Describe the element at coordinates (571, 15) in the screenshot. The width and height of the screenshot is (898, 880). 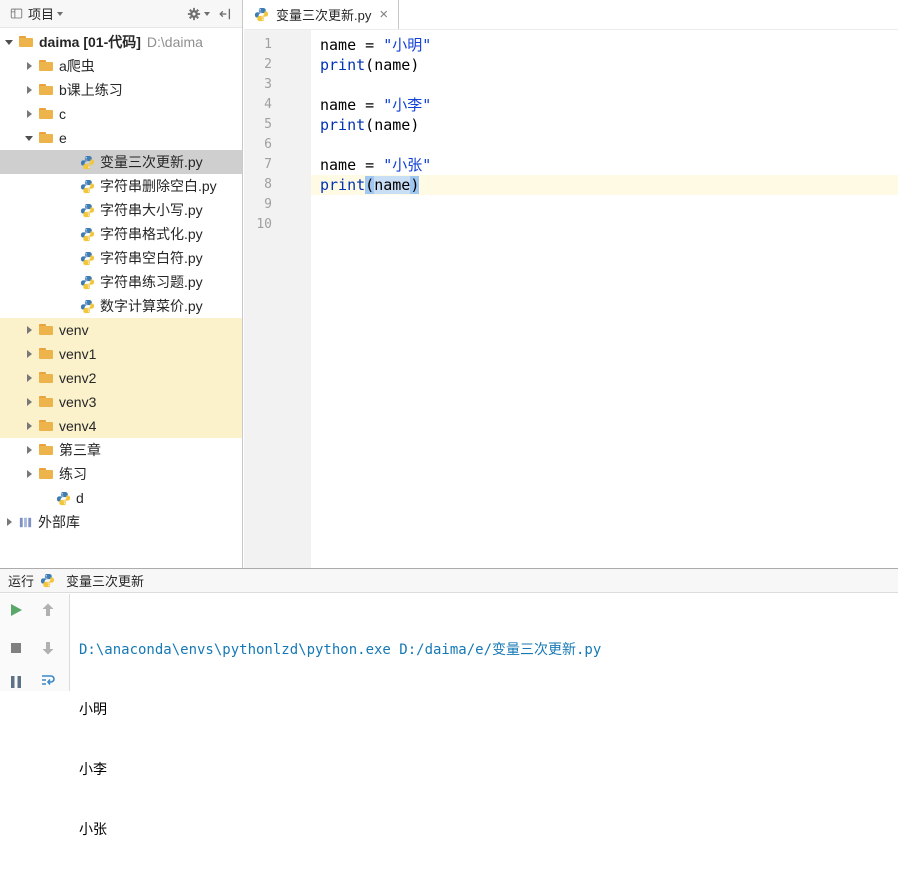
I see `editor-tab-bar: 变量三次更新.py ×` at that location.